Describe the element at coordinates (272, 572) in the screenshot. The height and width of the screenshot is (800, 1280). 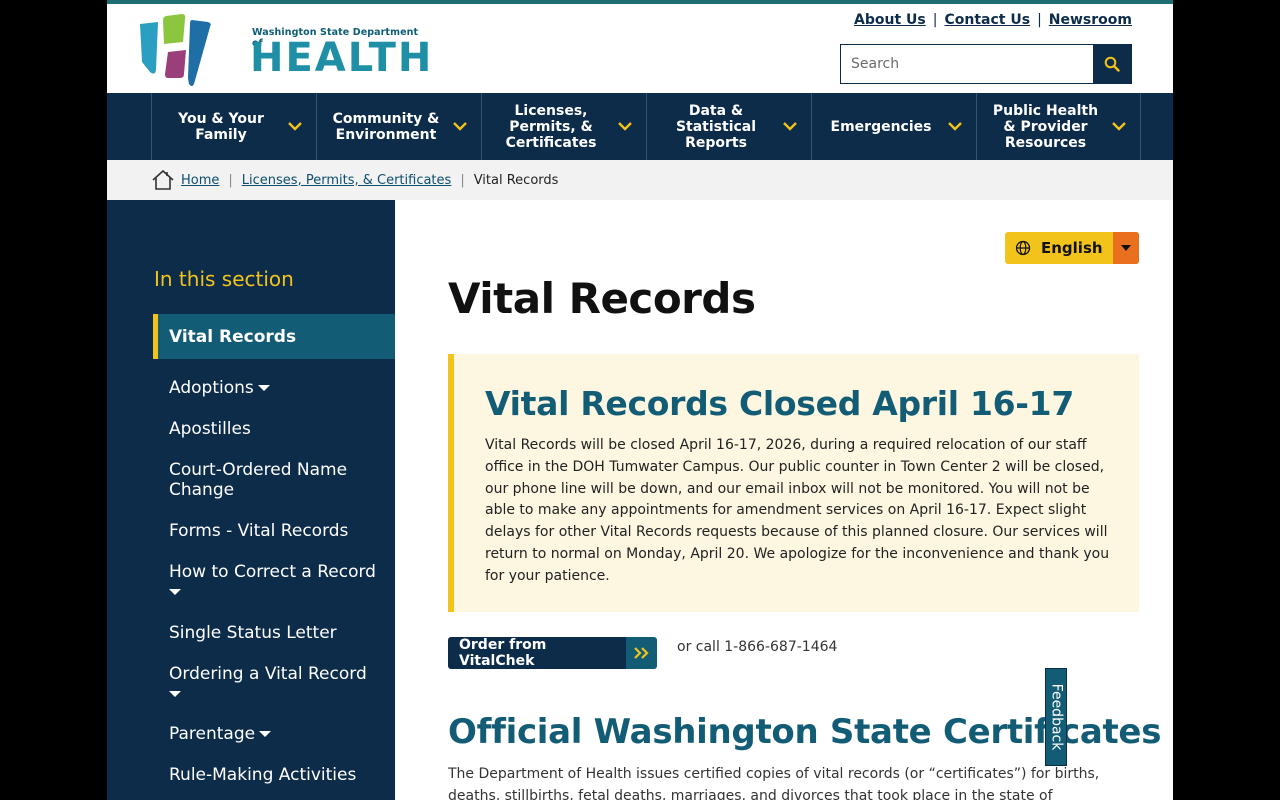
I see `sidebar-item-label: How to Correct a Record` at that location.